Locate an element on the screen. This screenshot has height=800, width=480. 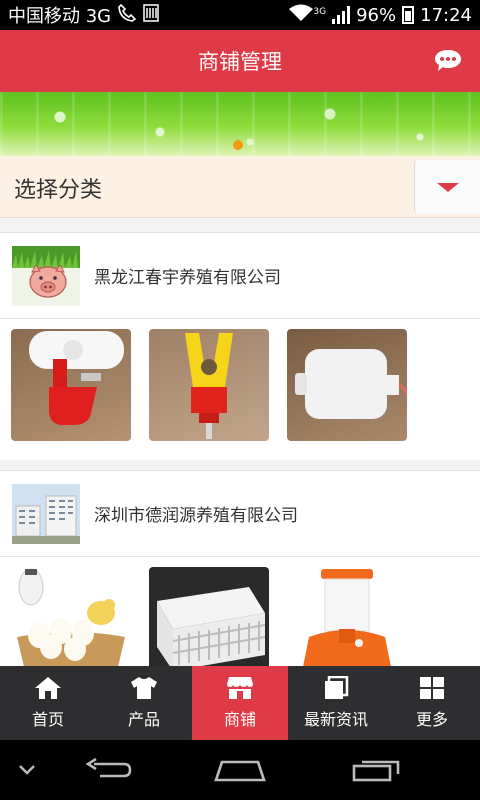
tab-label: 更多 is located at coordinates (431, 719).